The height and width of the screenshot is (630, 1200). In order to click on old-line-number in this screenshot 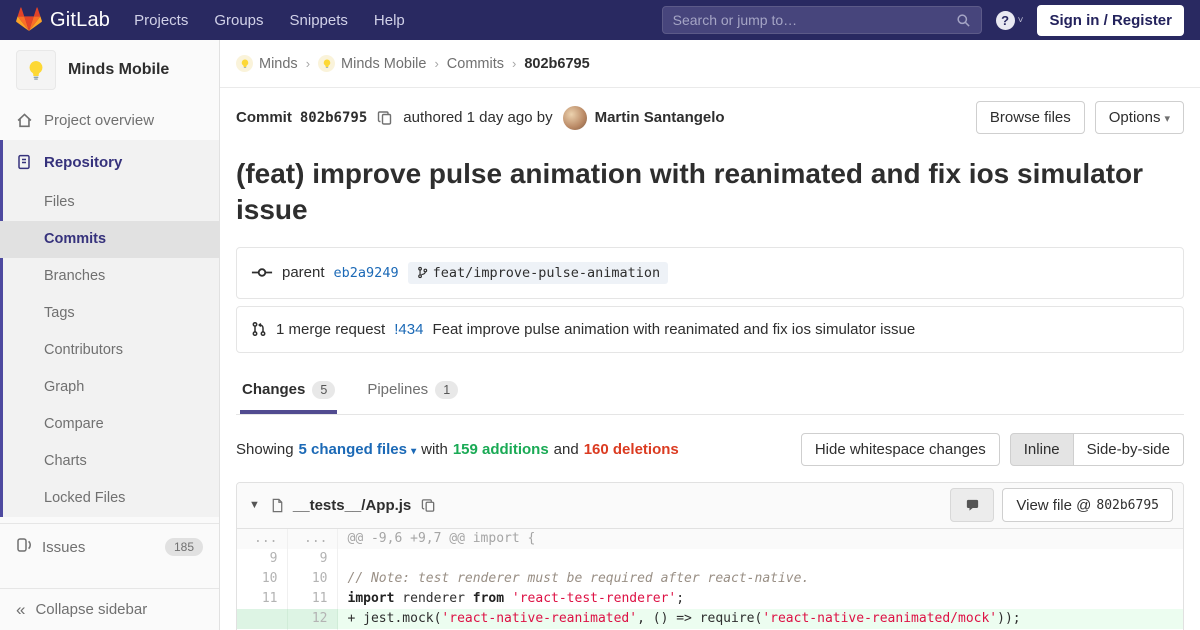, I will do `click(262, 618)`.